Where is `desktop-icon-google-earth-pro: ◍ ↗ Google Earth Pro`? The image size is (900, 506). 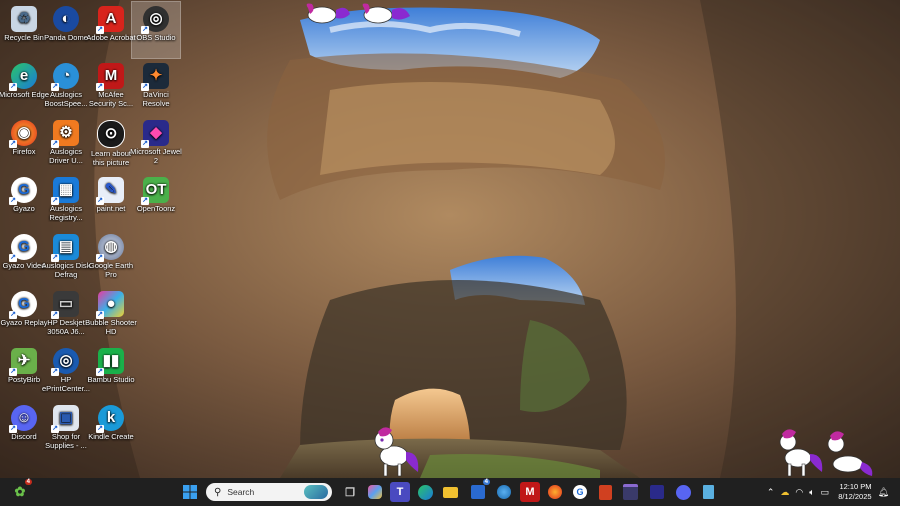
desktop-icon-google-earth-pro: ◍ ↗ Google Earth Pro is located at coordinates (111, 258).